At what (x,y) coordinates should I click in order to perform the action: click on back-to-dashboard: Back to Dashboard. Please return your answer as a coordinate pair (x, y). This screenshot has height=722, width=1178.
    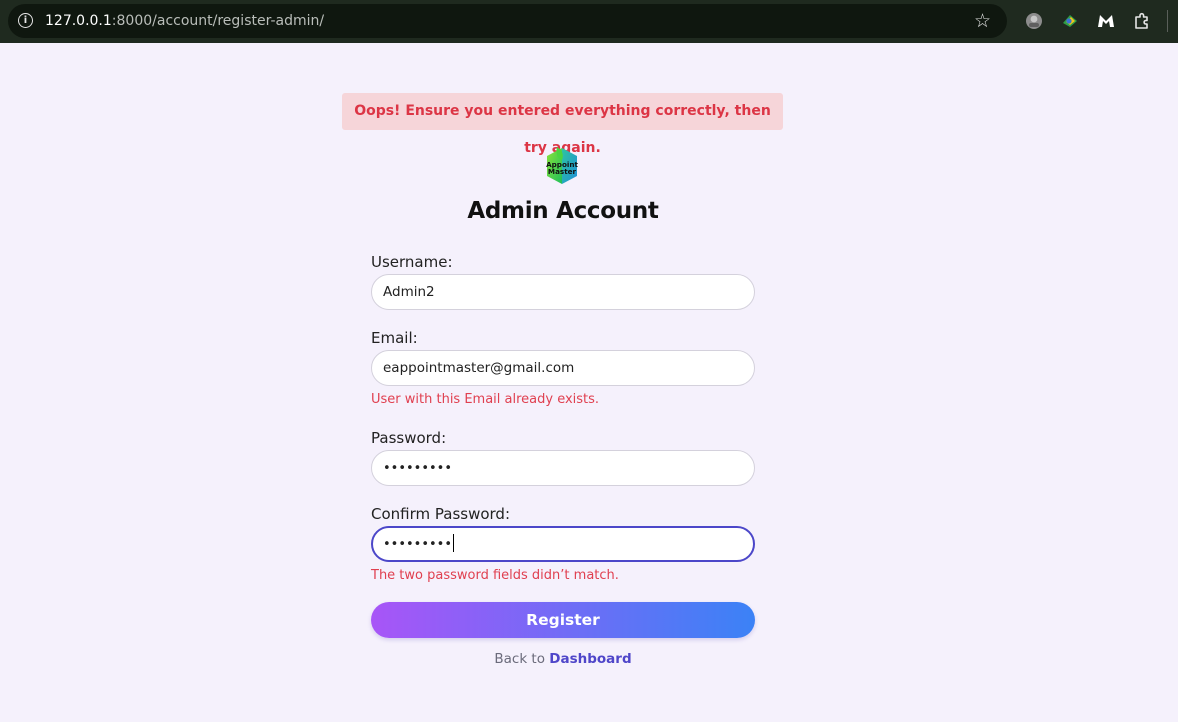
    Looking at the image, I should click on (563, 659).